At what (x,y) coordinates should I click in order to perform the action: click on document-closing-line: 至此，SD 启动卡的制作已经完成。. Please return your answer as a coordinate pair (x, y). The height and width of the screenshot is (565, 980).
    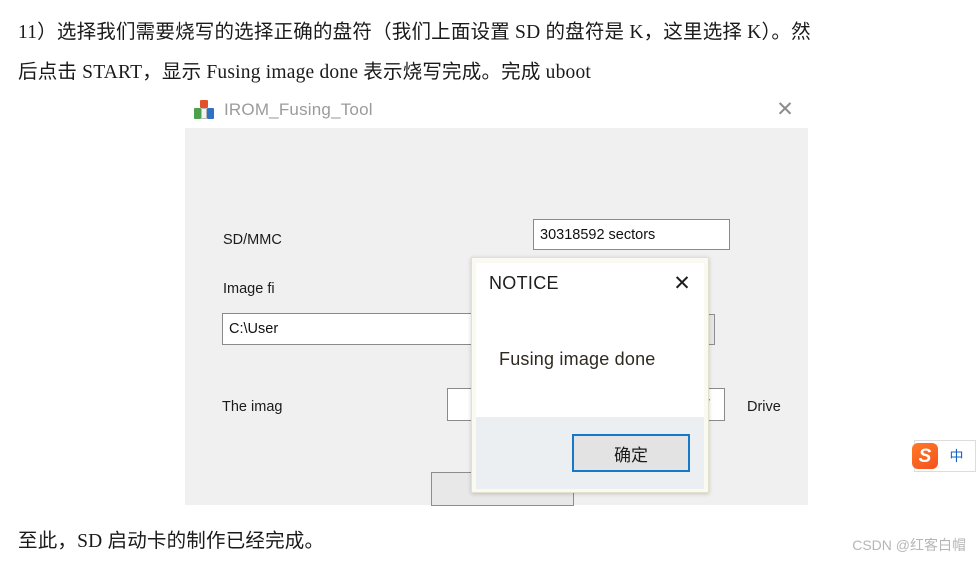
    Looking at the image, I should click on (171, 541).